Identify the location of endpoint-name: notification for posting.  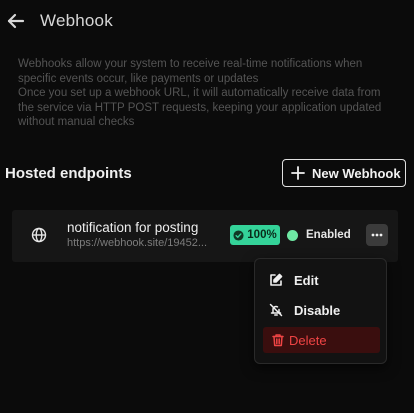
(132, 227).